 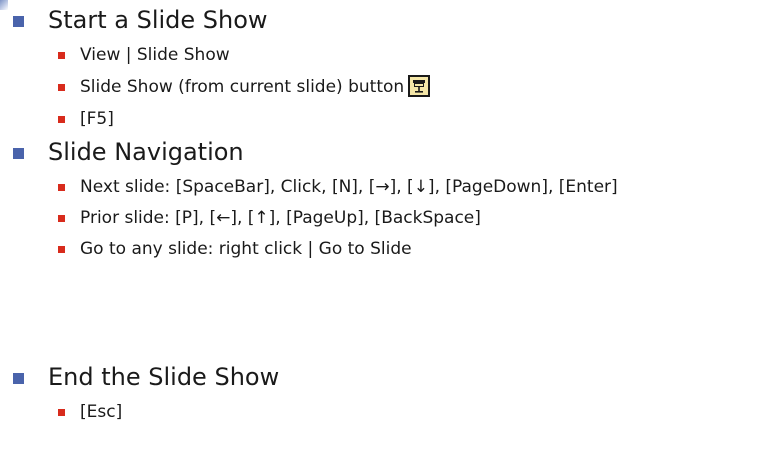 What do you see at coordinates (391, 56) in the screenshot?
I see `sub-bullet-item: View | Slide Show` at bounding box center [391, 56].